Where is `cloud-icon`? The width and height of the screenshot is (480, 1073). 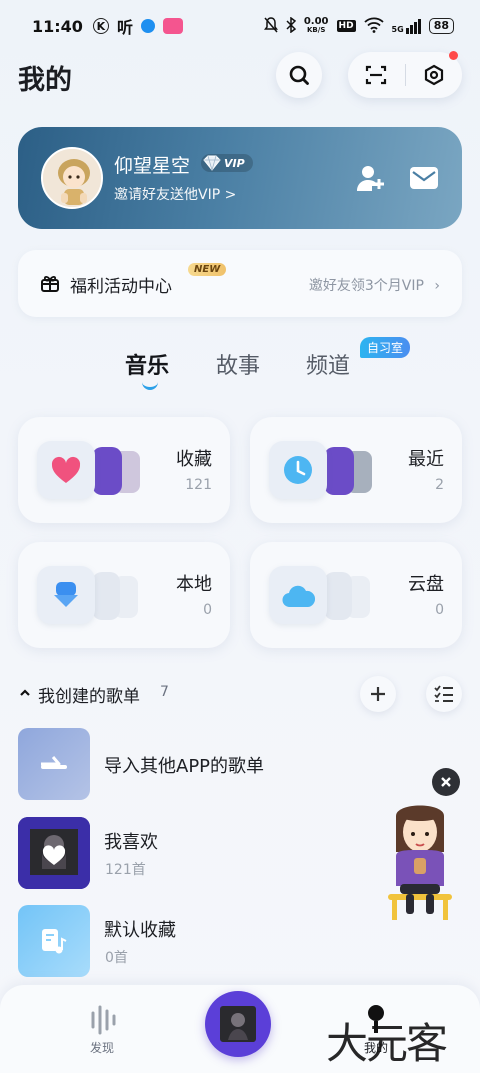 cloud-icon is located at coordinates (298, 596).